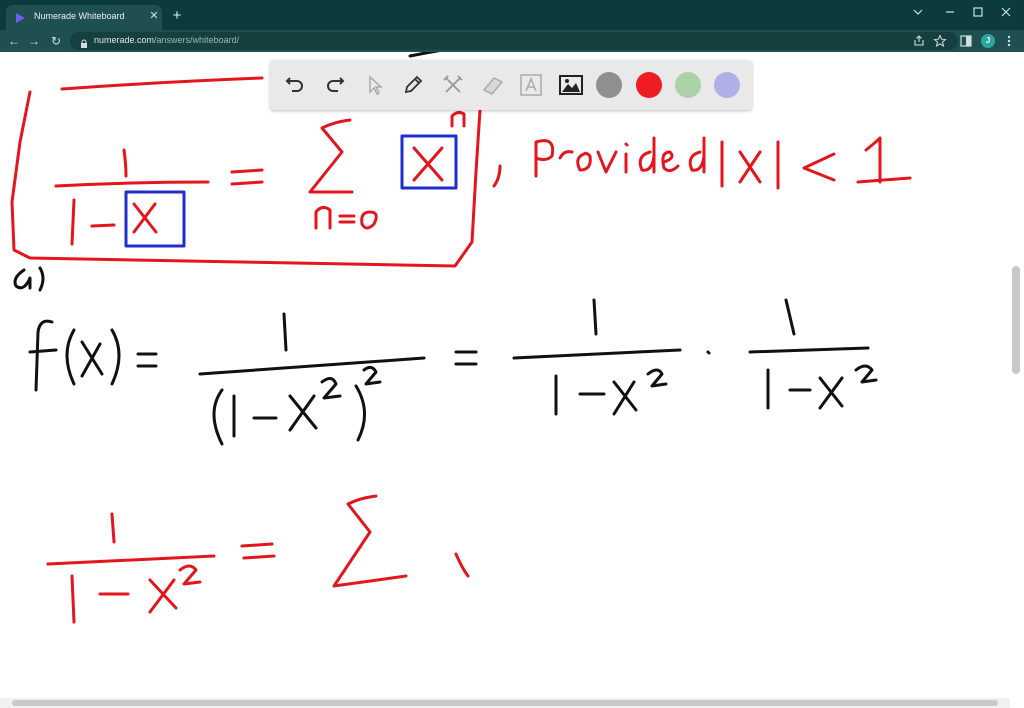 This screenshot has height=708, width=1024. What do you see at coordinates (462, 565) in the screenshot?
I see `ink-partial-stroke` at bounding box center [462, 565].